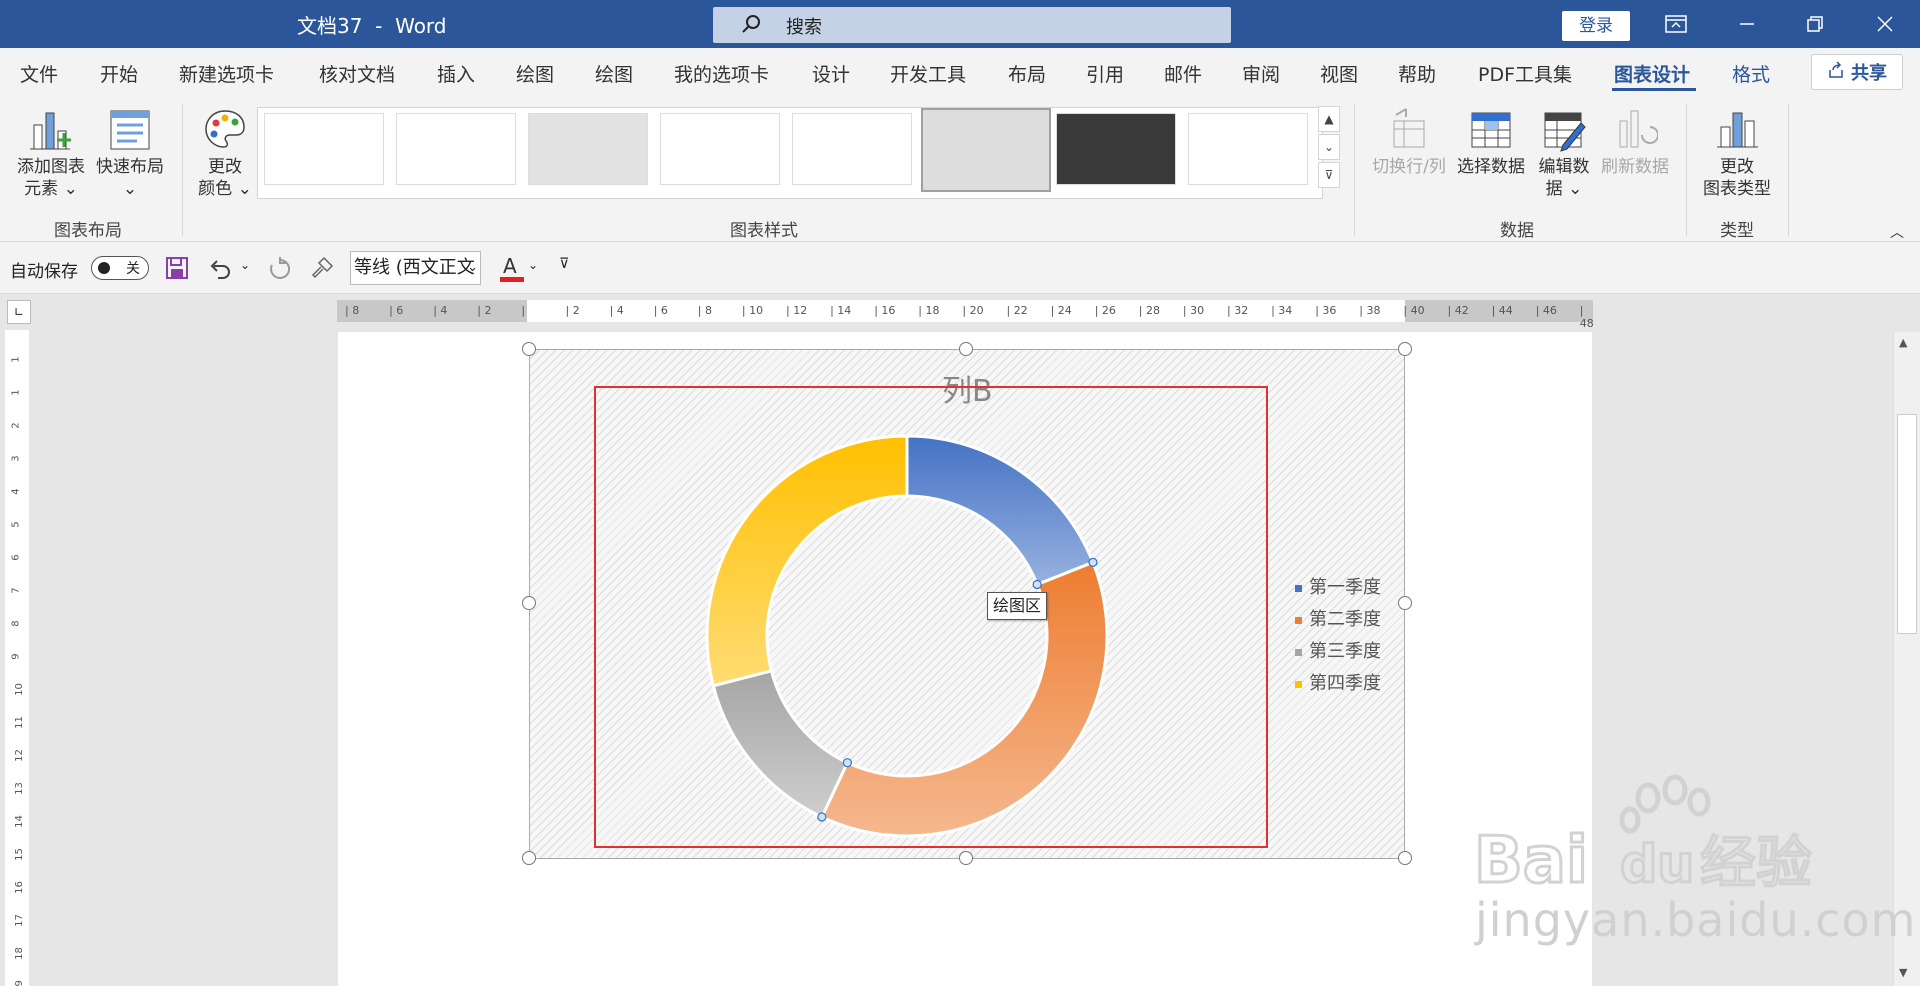 This screenshot has height=986, width=1920. Describe the element at coordinates (1105, 73) in the screenshot. I see `tab-references: 引用` at that location.